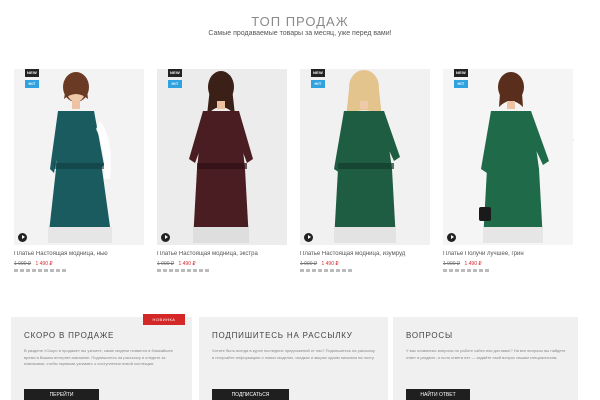  I want to click on product-name: Платье Настоящая модница, экстра, so click(224, 254).